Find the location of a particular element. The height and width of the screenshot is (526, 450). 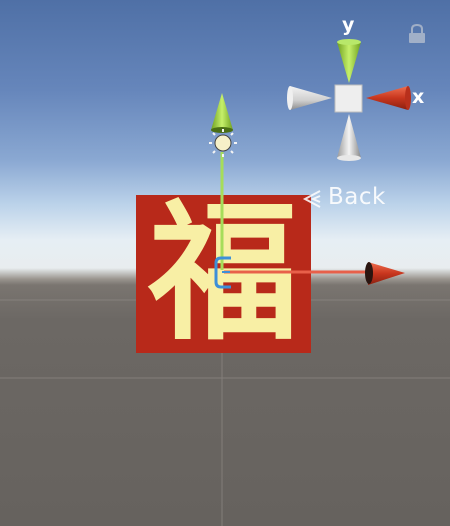

gizmo-x-label: x is located at coordinates (418, 97).